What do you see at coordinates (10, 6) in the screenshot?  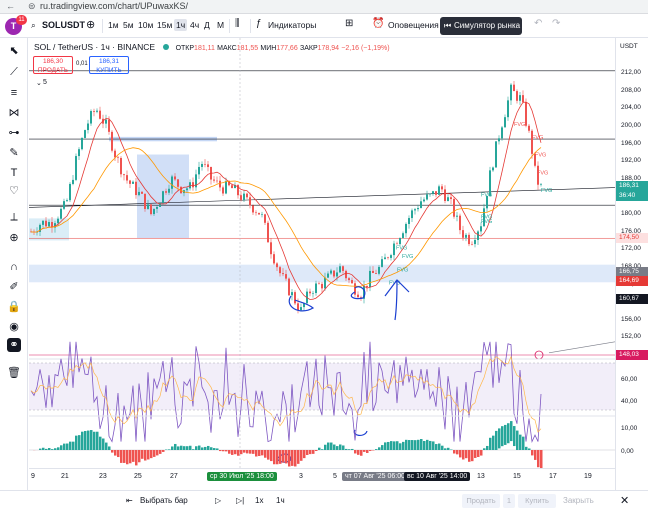 I see `back-icon: ←` at bounding box center [10, 6].